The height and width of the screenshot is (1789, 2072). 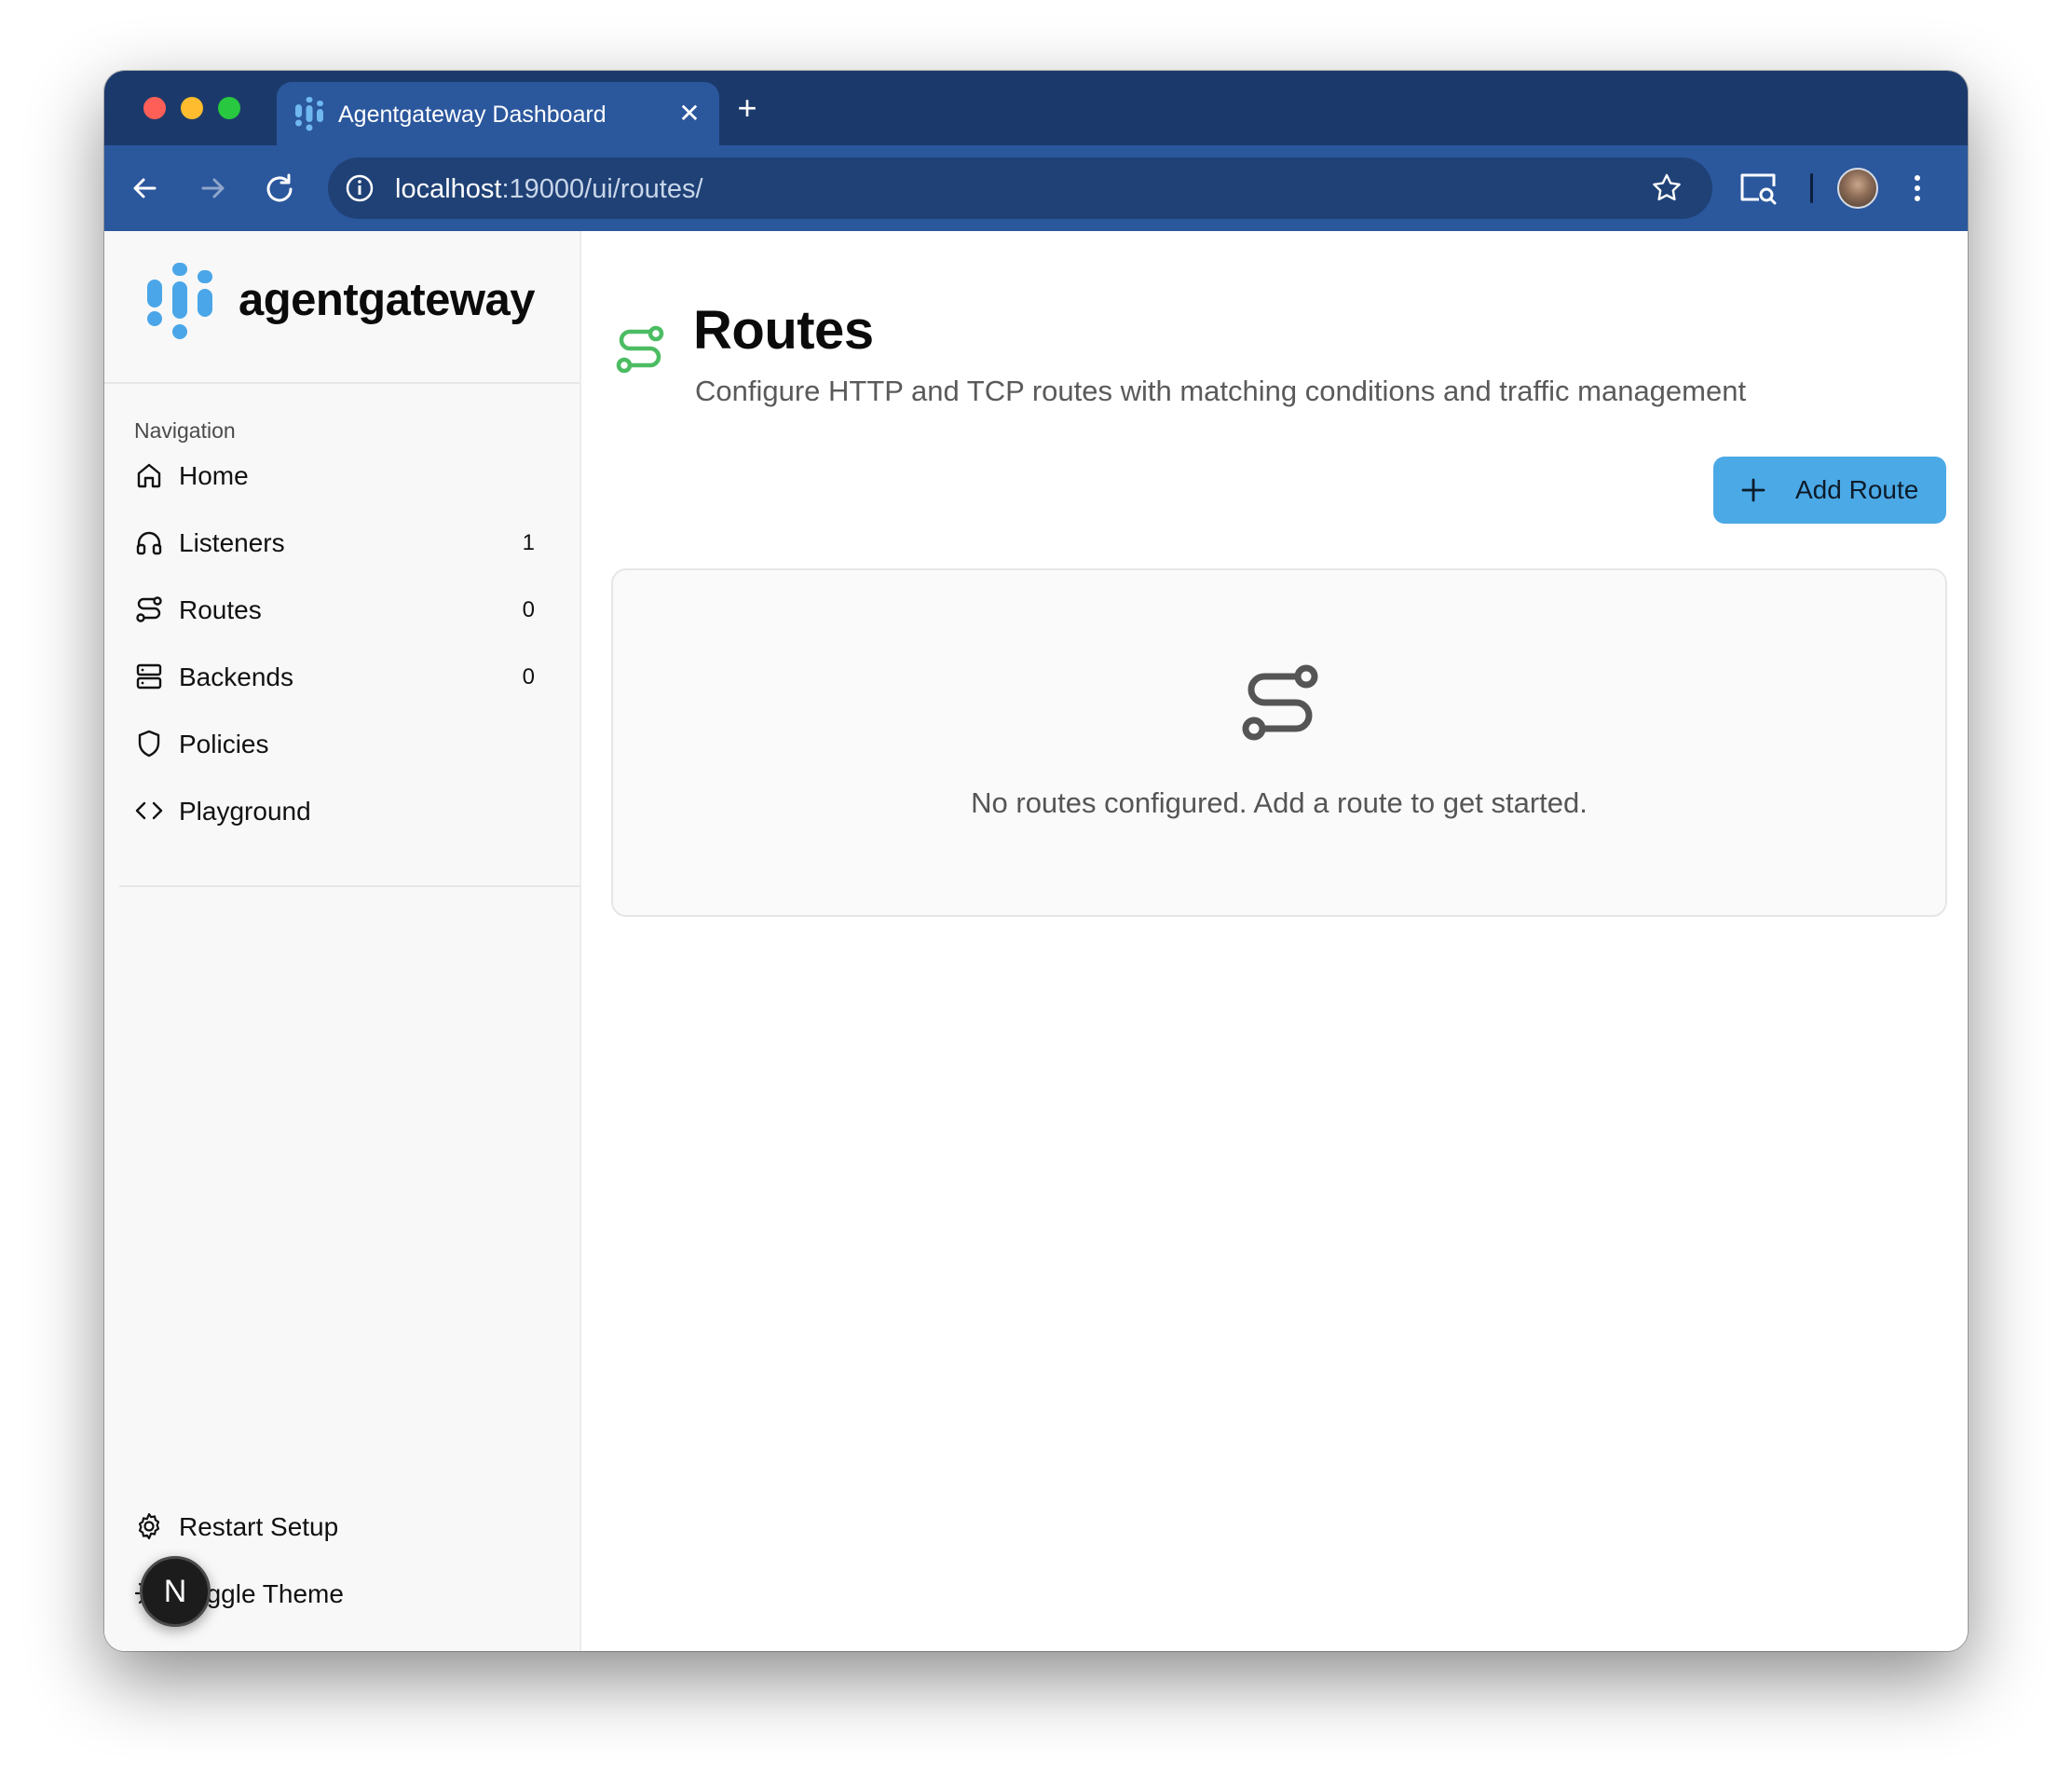 I want to click on tab-bar: Agentgateway Dashboard ✕ +, so click(x=1036, y=108).